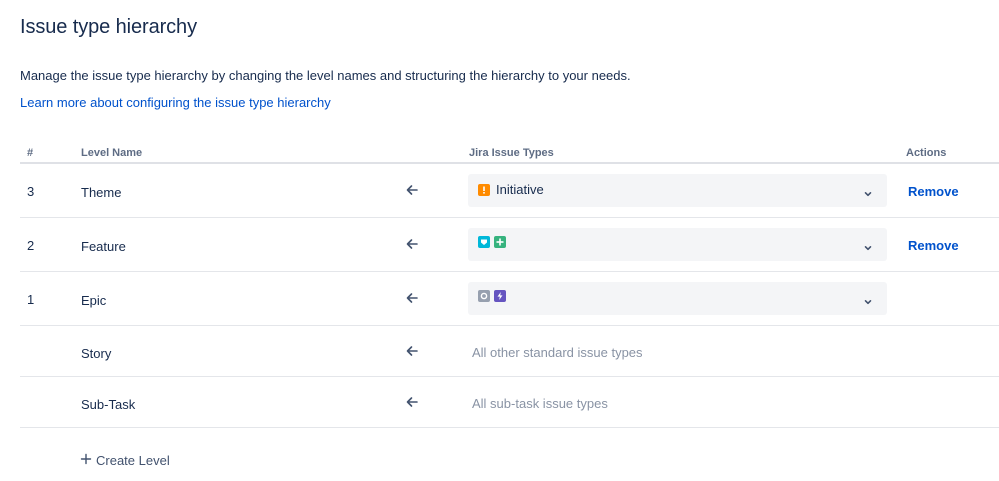 The image size is (999, 481). Describe the element at coordinates (133, 460) in the screenshot. I see `create-level-label: Create Level` at that location.